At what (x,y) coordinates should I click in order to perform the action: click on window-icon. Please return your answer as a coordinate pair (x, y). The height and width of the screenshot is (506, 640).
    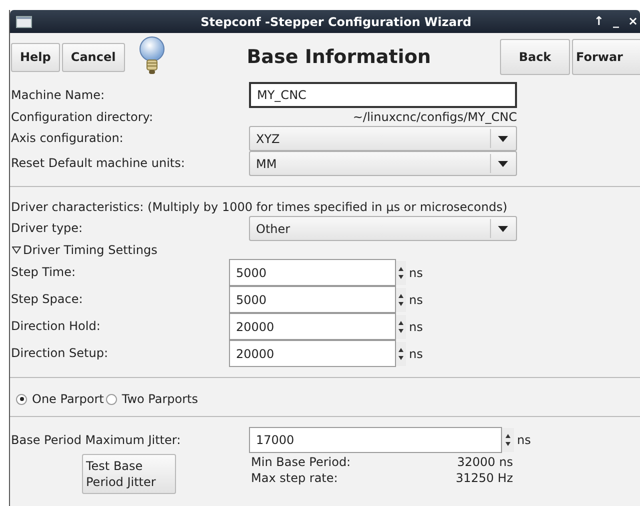
    Looking at the image, I should click on (24, 22).